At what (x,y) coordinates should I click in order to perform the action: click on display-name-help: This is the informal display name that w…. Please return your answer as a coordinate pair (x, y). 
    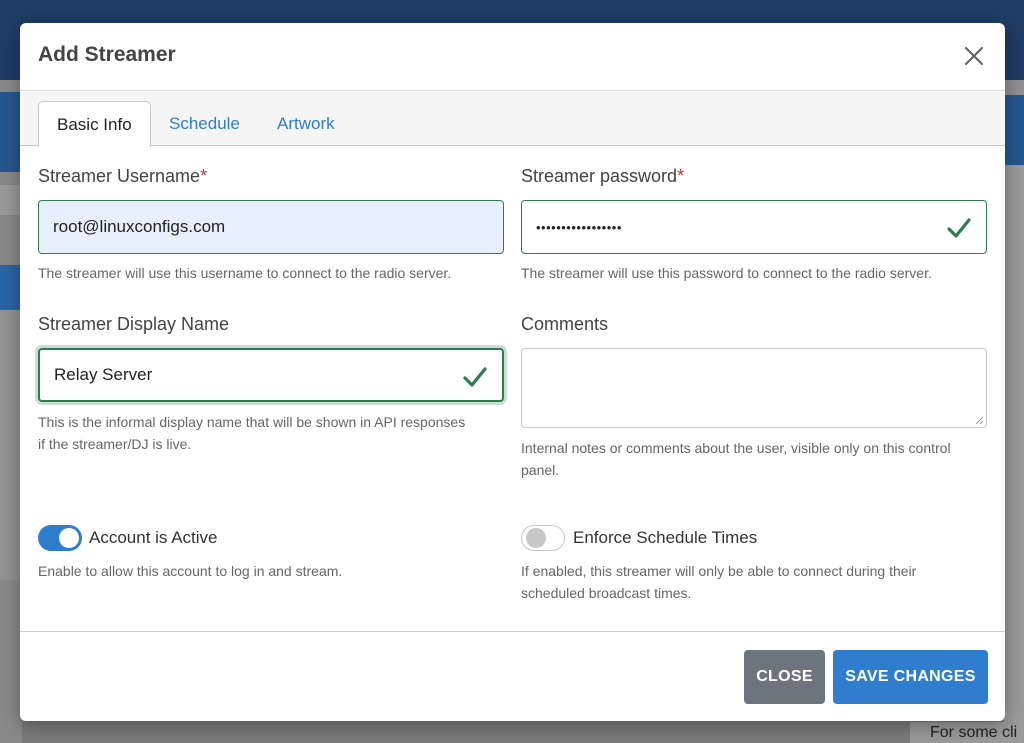
    Looking at the image, I should click on (252, 433).